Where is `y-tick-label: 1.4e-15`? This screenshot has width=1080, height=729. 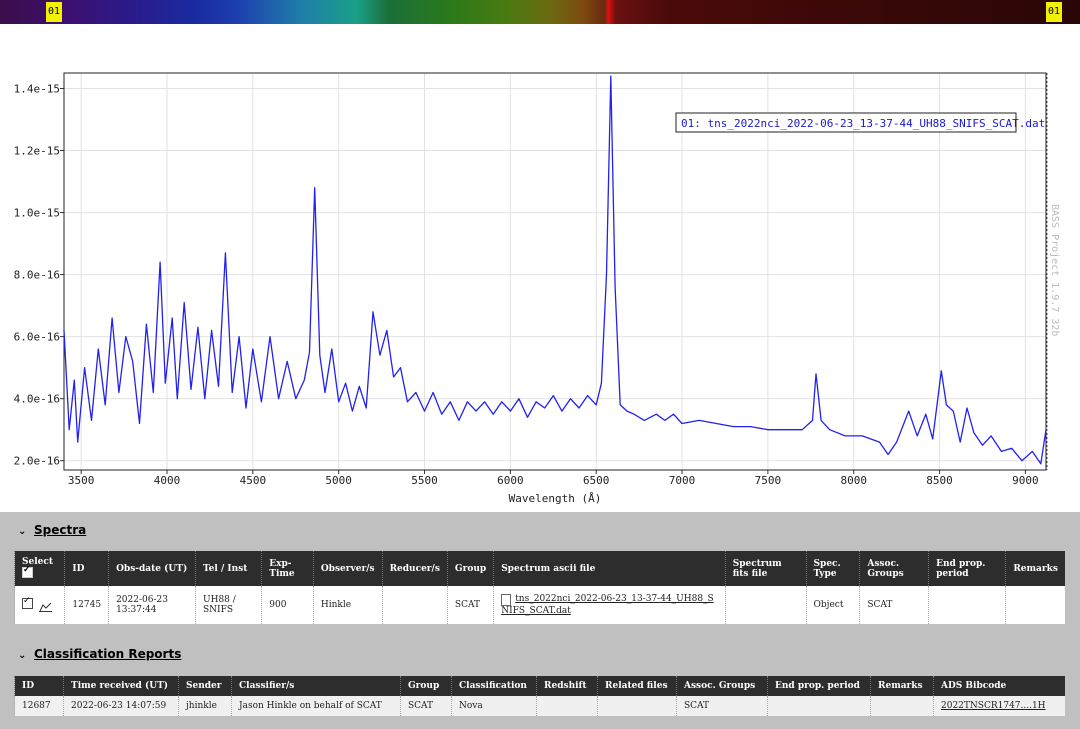 y-tick-label: 1.4e-15 is located at coordinates (37, 89).